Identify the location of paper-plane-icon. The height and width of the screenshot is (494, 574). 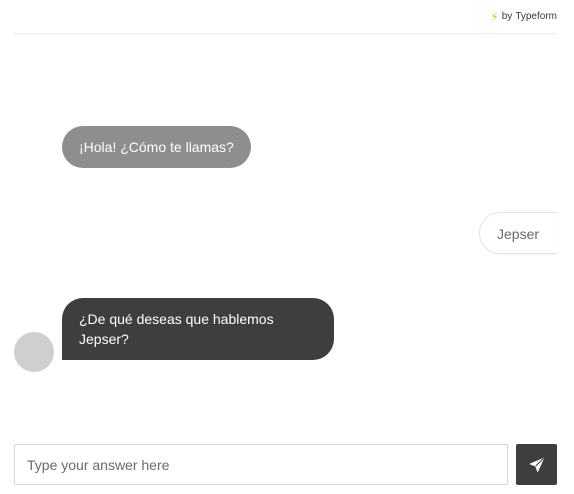
(536, 464).